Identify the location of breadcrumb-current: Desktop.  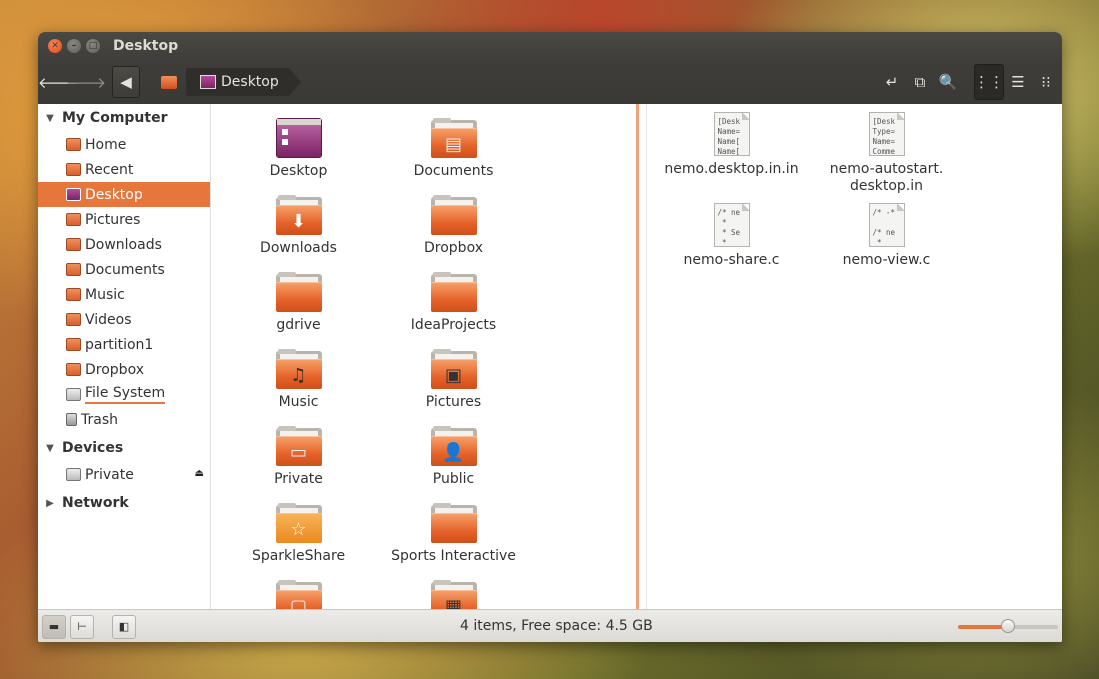
(250, 82).